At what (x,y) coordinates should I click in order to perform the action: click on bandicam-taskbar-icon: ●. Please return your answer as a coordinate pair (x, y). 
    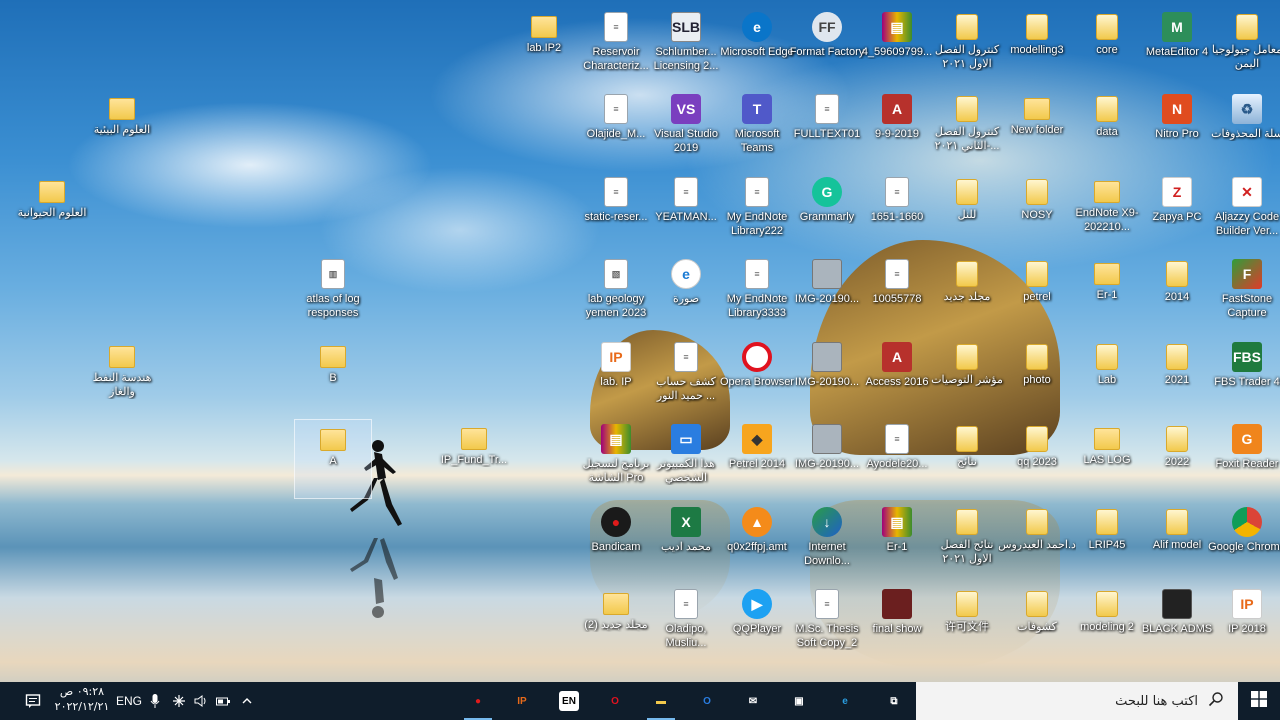
    Looking at the image, I should click on (478, 701).